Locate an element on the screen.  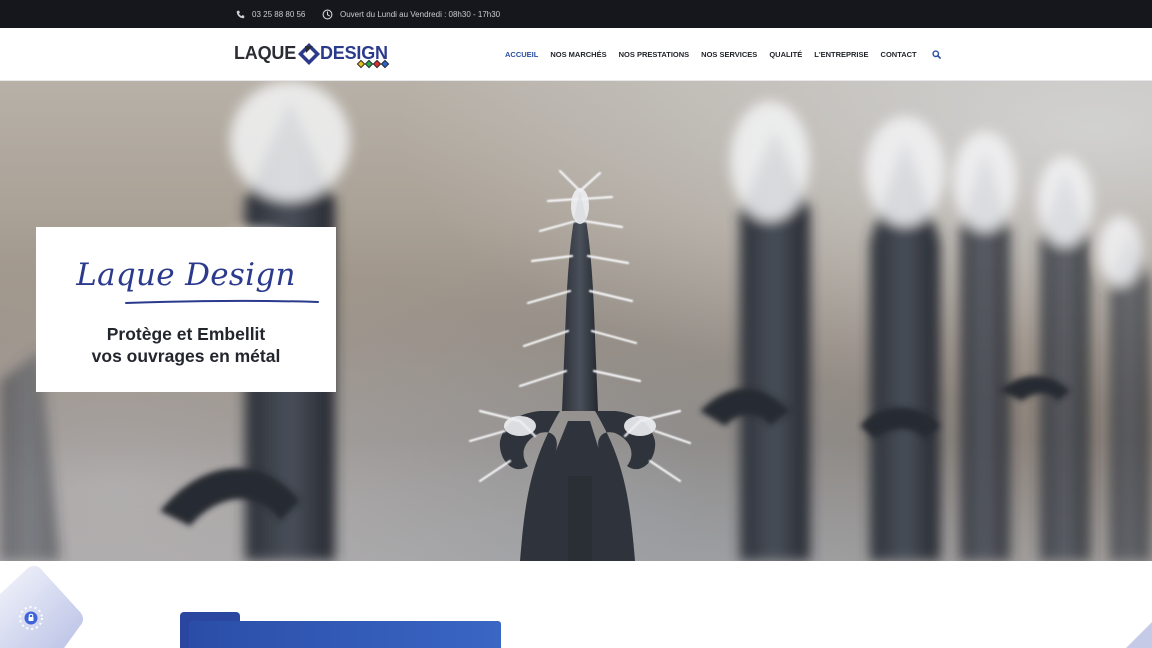
section-blue-panel is located at coordinates (345, 634).